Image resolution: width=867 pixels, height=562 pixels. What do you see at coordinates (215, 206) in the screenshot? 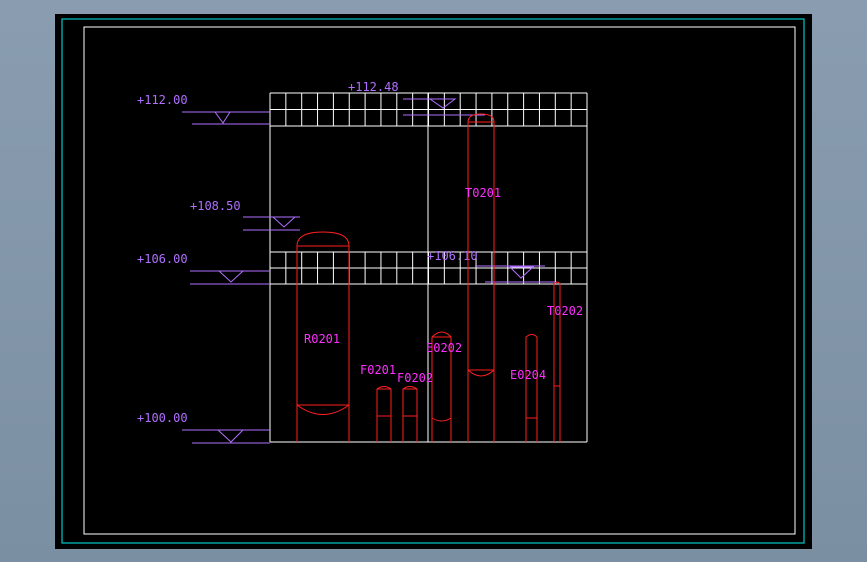
I see `elevation-label: +108.50` at bounding box center [215, 206].